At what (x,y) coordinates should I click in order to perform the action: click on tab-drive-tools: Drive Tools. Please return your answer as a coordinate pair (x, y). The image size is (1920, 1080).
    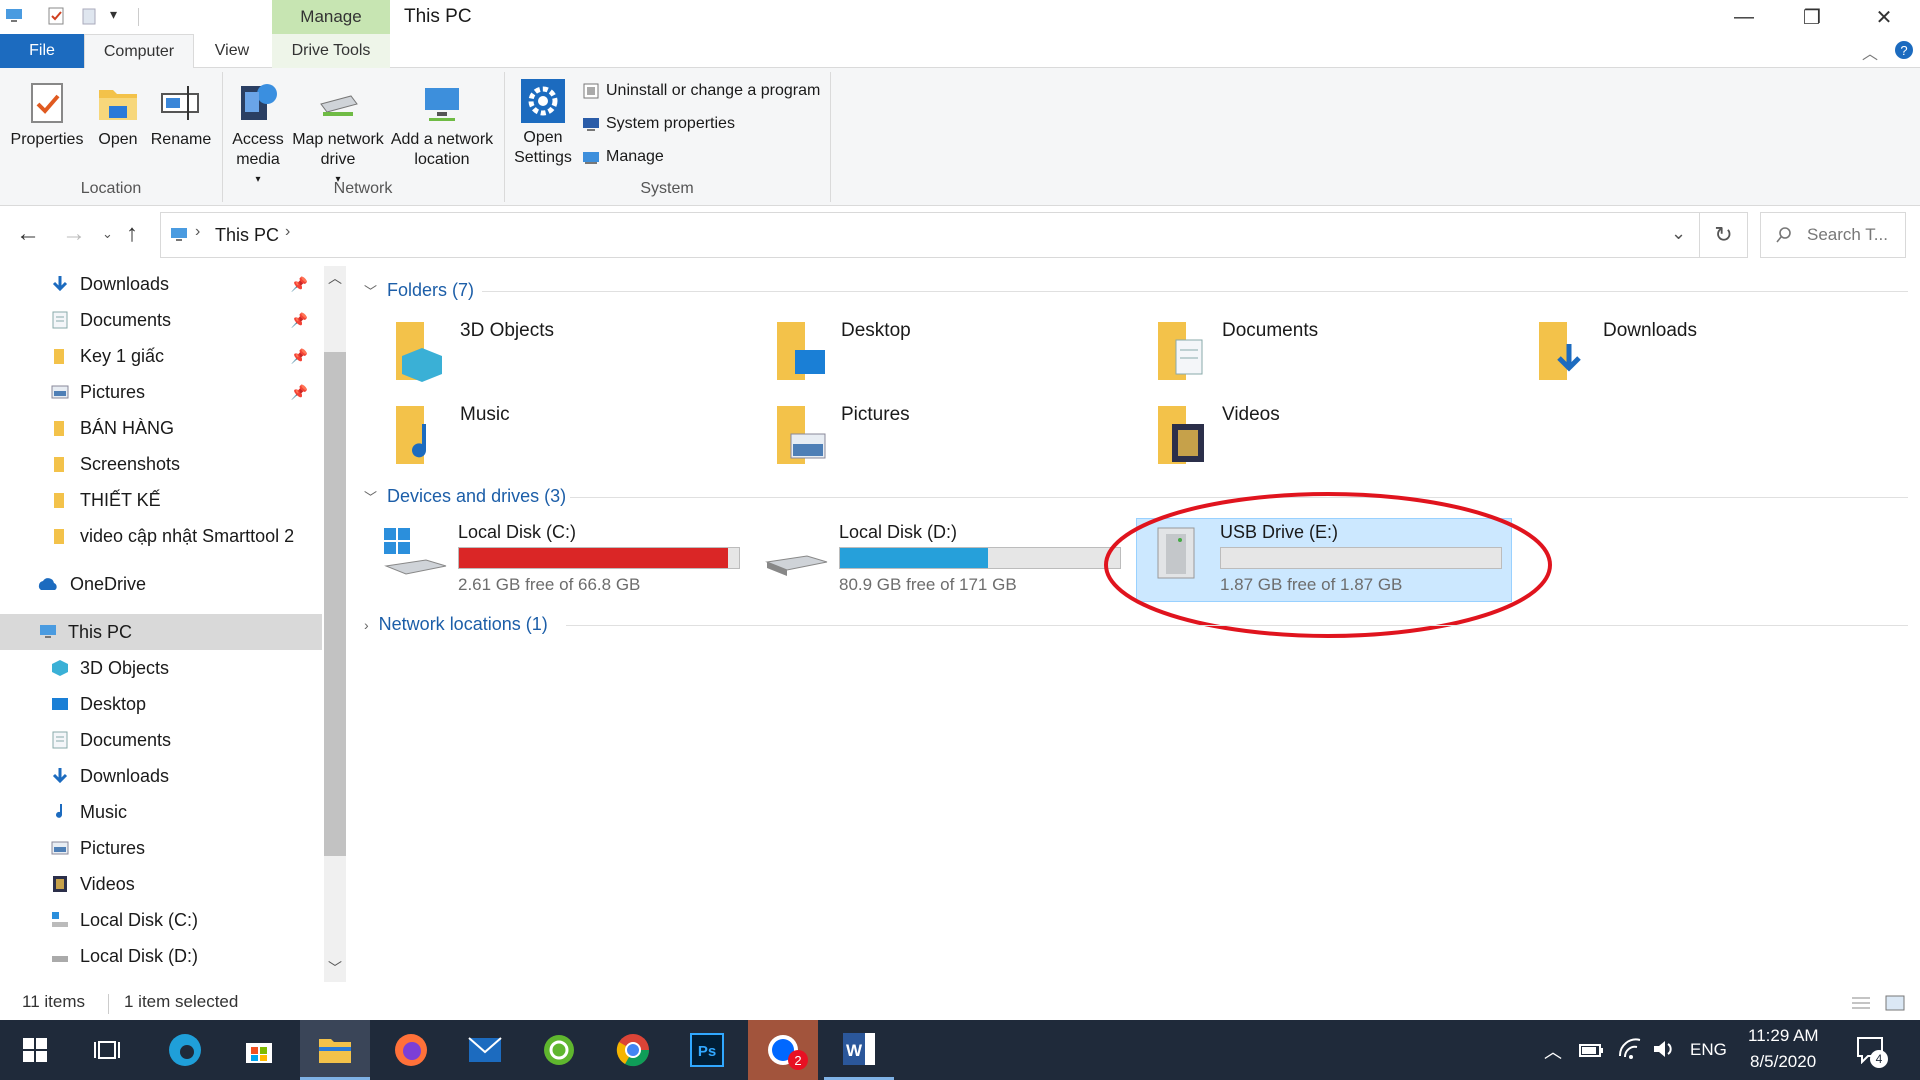
    Looking at the image, I should click on (331, 51).